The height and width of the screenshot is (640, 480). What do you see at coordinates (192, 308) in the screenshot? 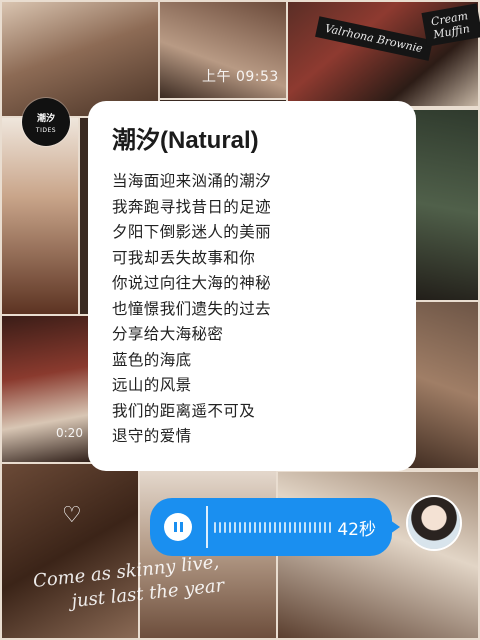
I see `lyric-line: 也憧憬我们遗失的过去` at bounding box center [192, 308].